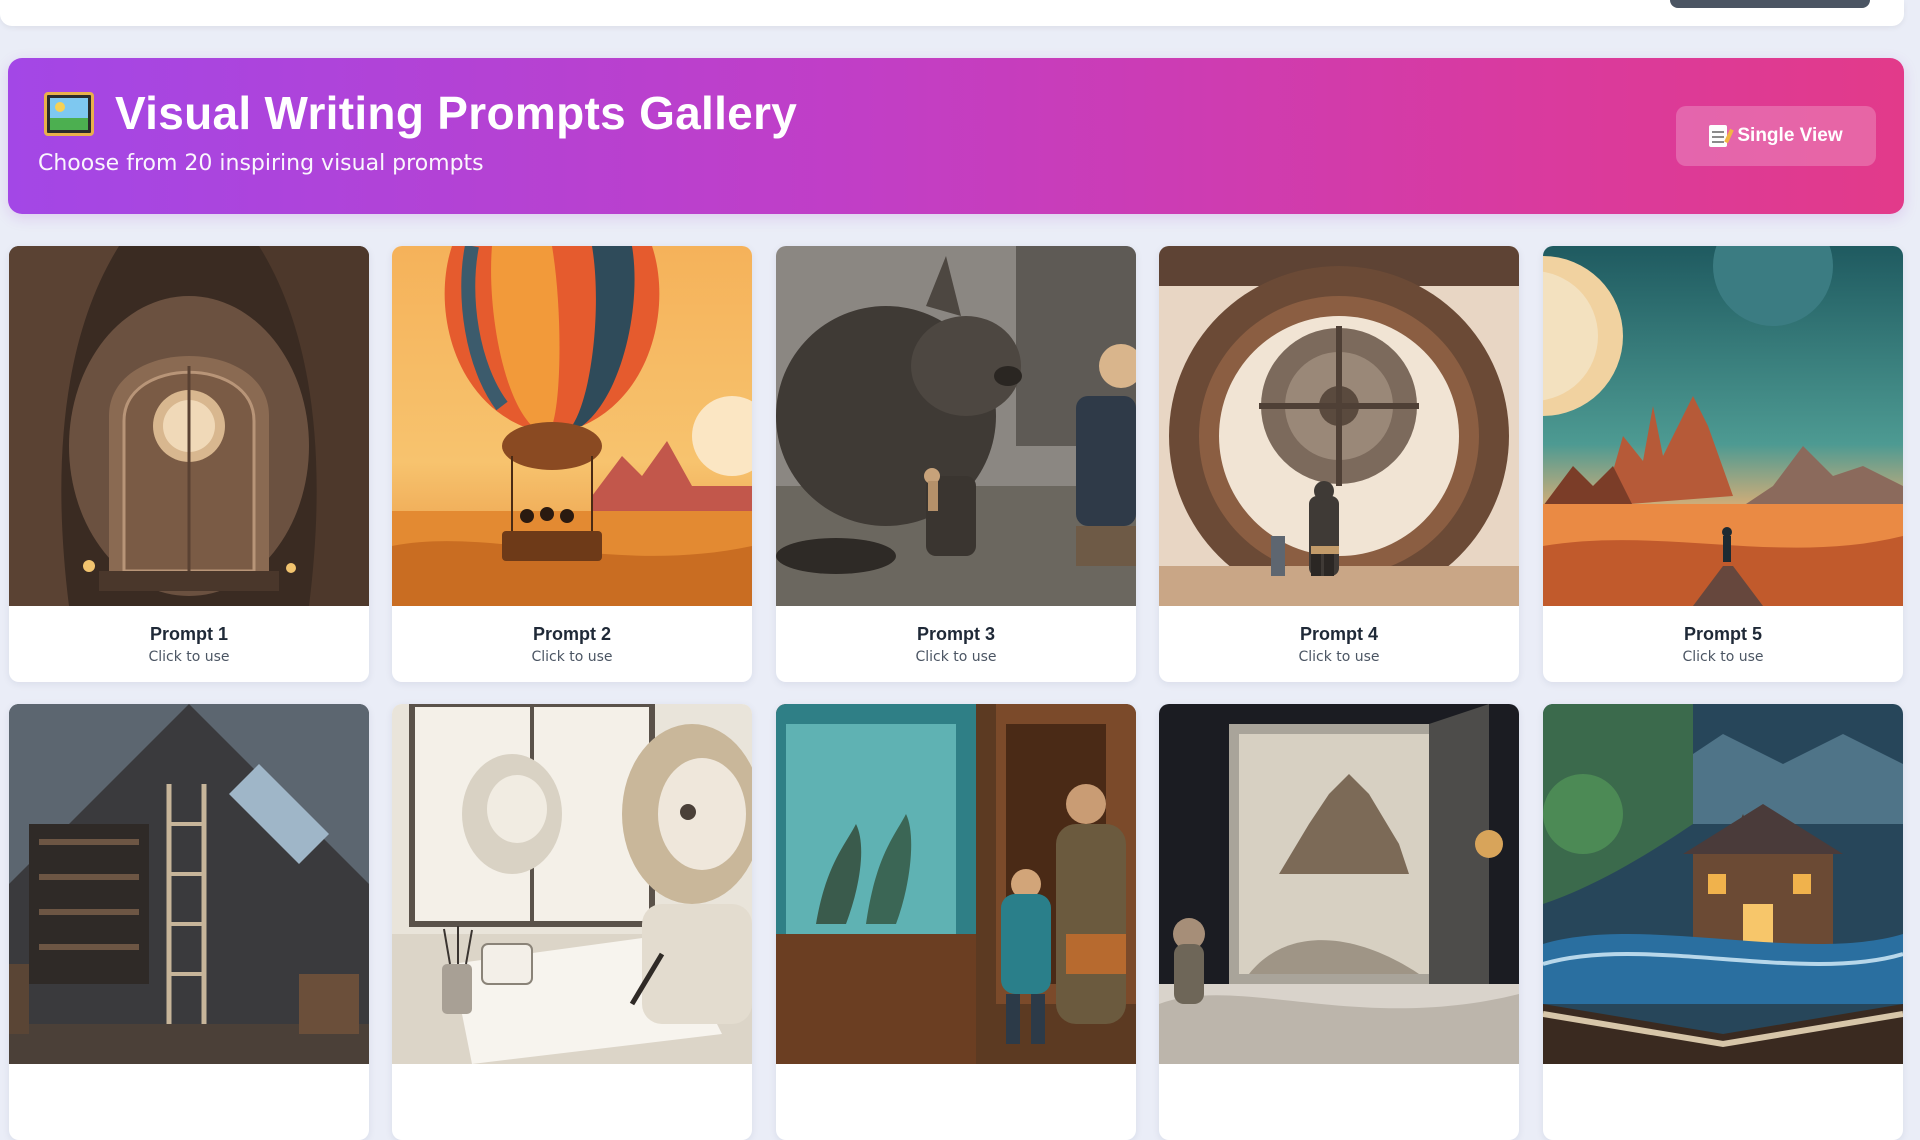 The height and width of the screenshot is (1140, 1920). What do you see at coordinates (571, 634) in the screenshot?
I see `prompt-title-2: Prompt 2` at bounding box center [571, 634].